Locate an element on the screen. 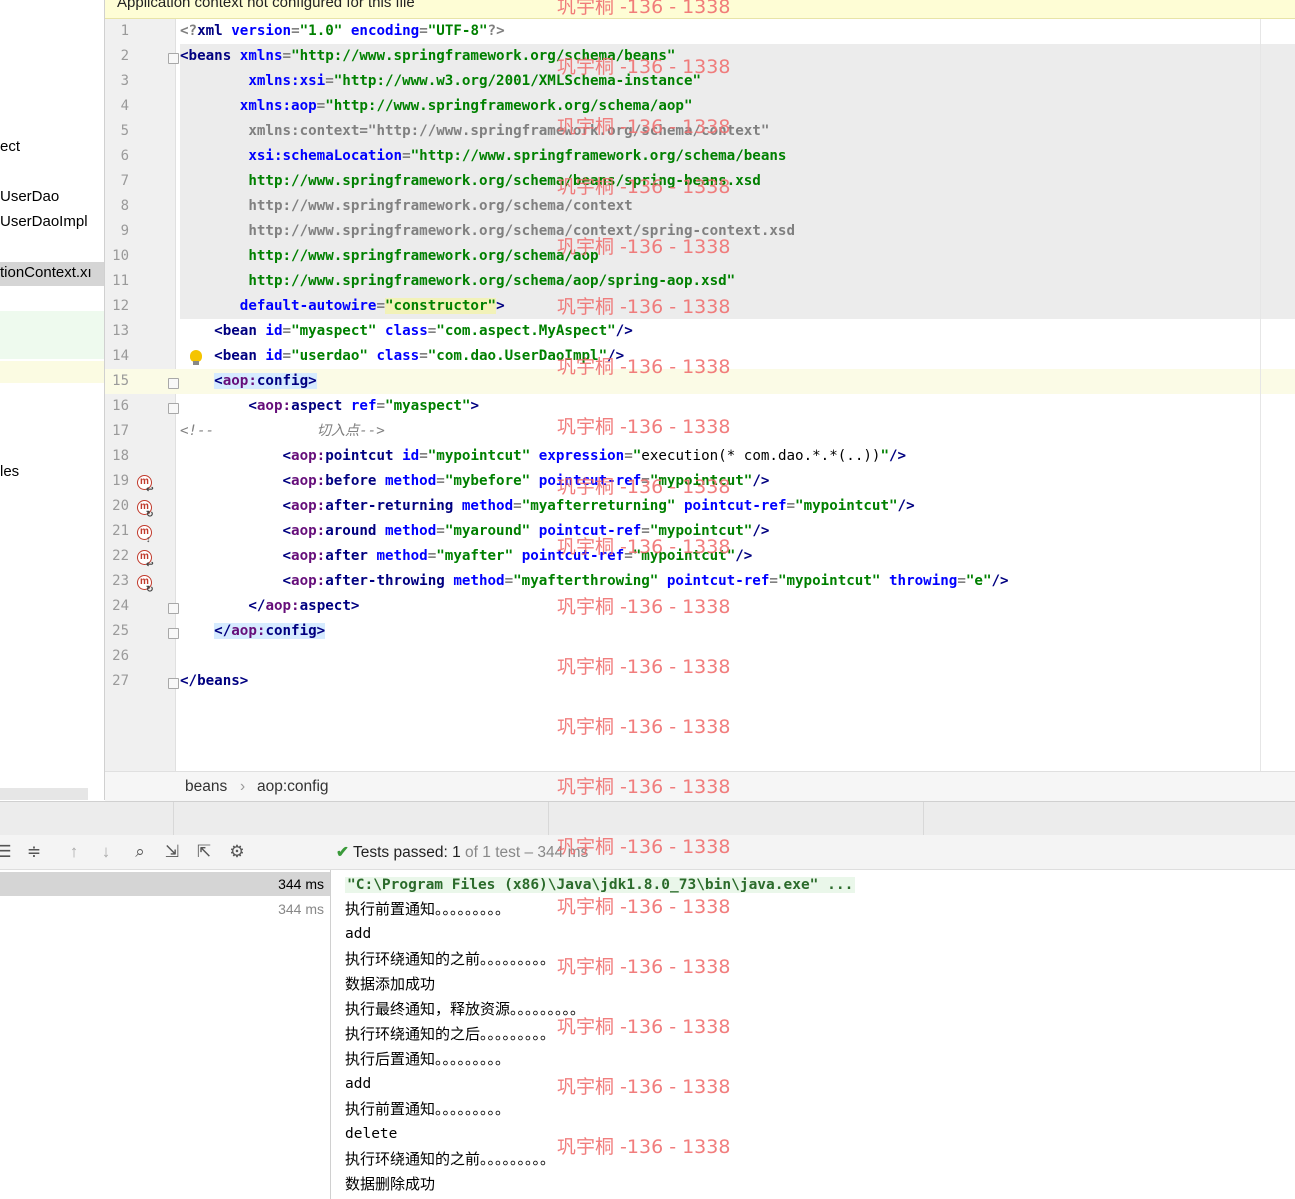 This screenshot has height=1199, width=1295. line-number: 22 is located at coordinates (120, 556).